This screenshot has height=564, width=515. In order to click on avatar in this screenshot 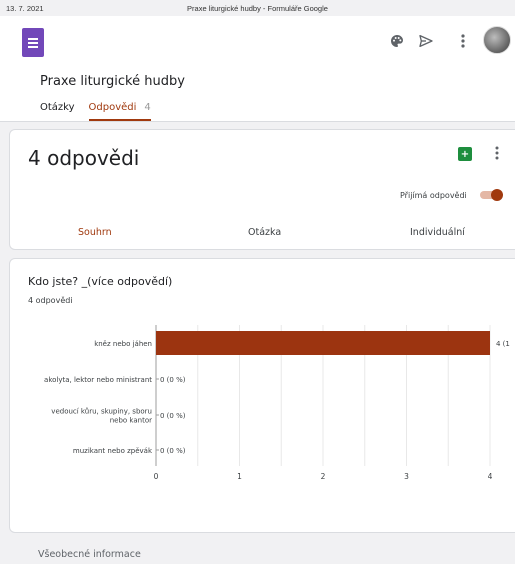, I will do `click(497, 40)`.